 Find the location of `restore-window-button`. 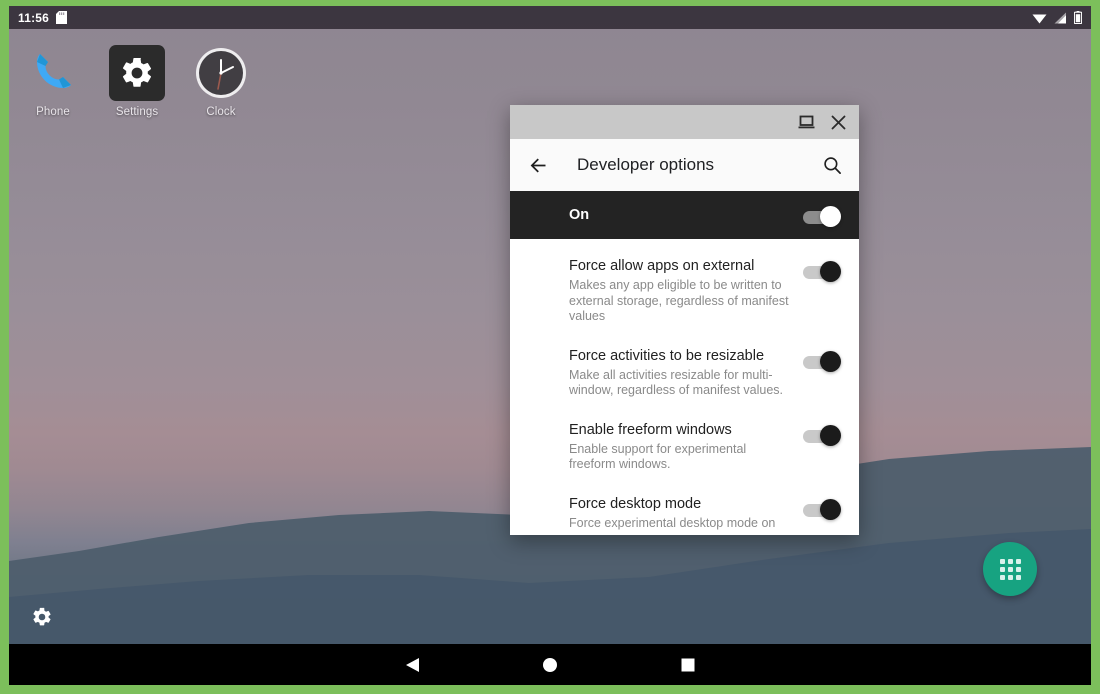

restore-window-button is located at coordinates (806, 122).